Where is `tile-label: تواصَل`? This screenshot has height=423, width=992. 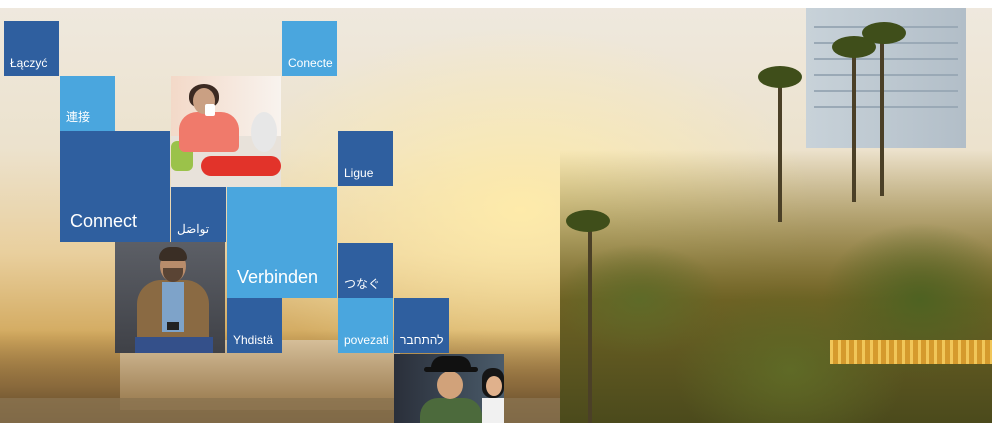 tile-label: تواصَل is located at coordinates (193, 229).